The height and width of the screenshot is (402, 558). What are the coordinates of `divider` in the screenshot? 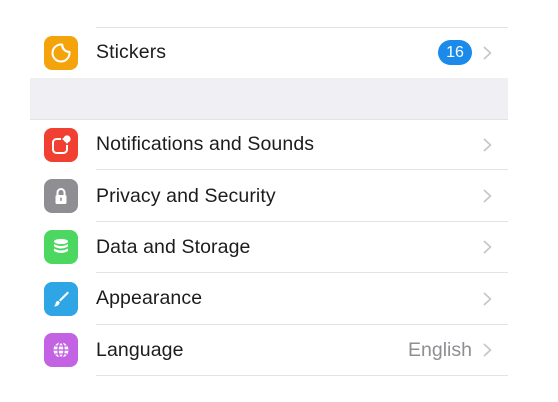 It's located at (302, 375).